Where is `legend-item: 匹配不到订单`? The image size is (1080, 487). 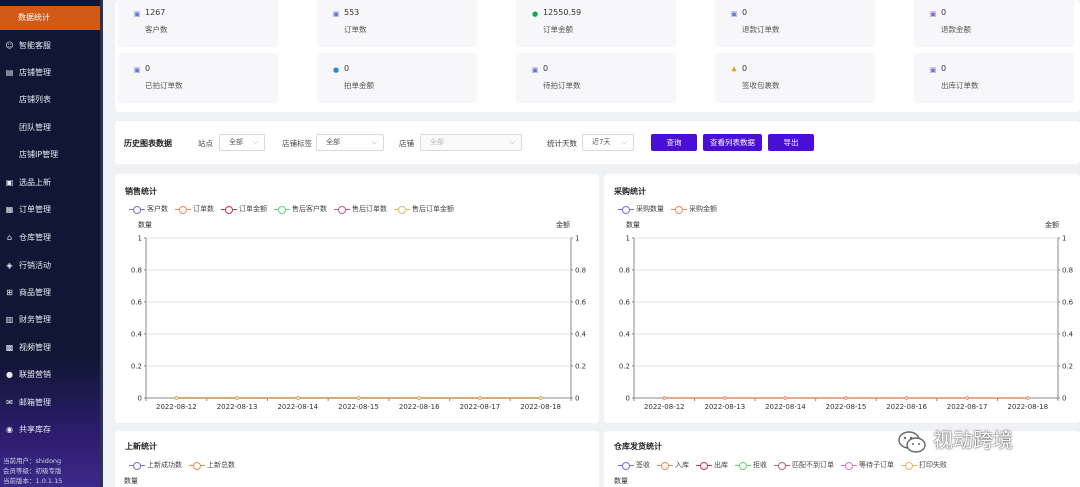 legend-item: 匹配不到订单 is located at coordinates (804, 465).